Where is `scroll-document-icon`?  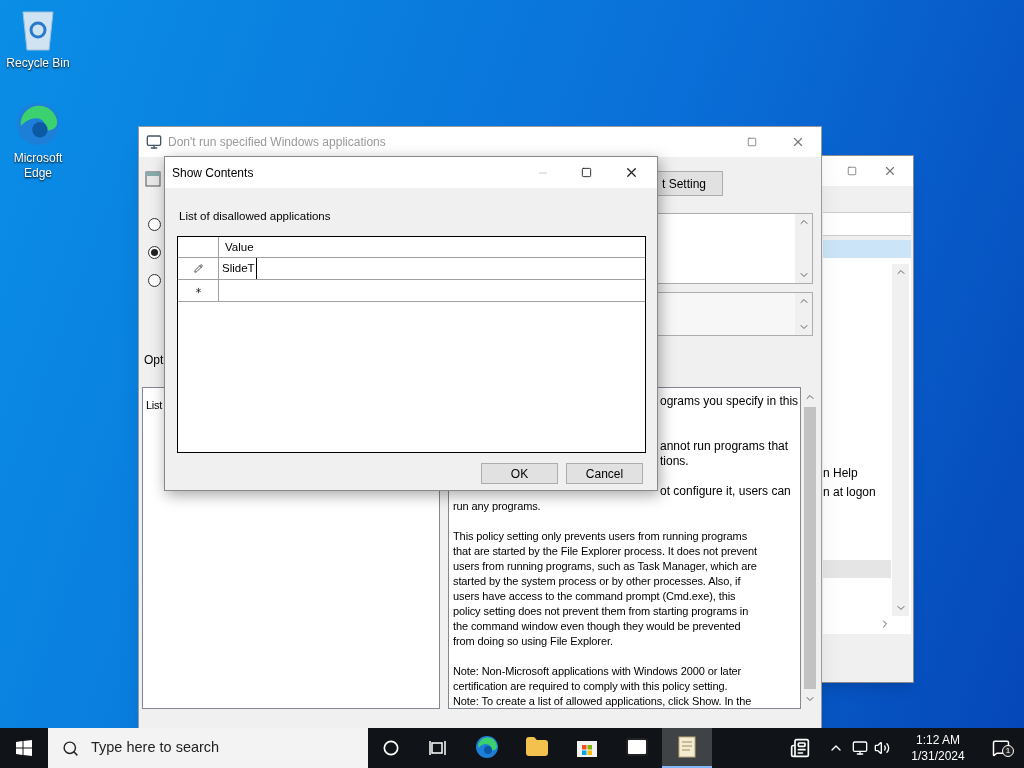
scroll-document-icon is located at coordinates (687, 747).